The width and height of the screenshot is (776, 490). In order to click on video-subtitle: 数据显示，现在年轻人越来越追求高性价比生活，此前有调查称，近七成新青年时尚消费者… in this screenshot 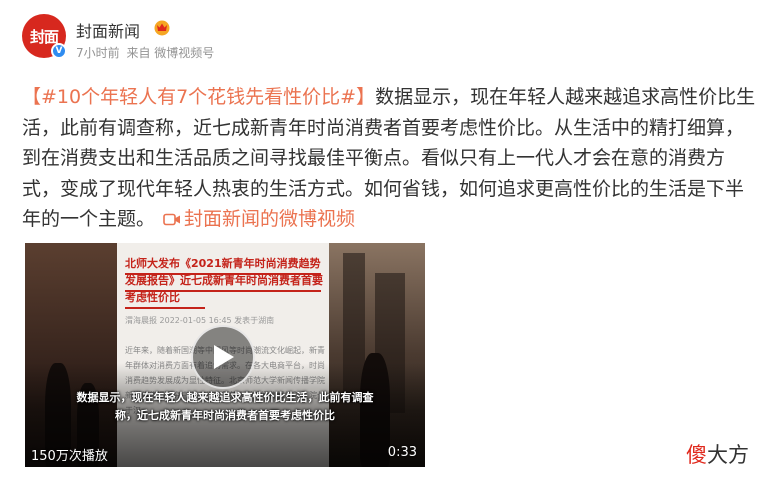, I will do `click(225, 406)`.